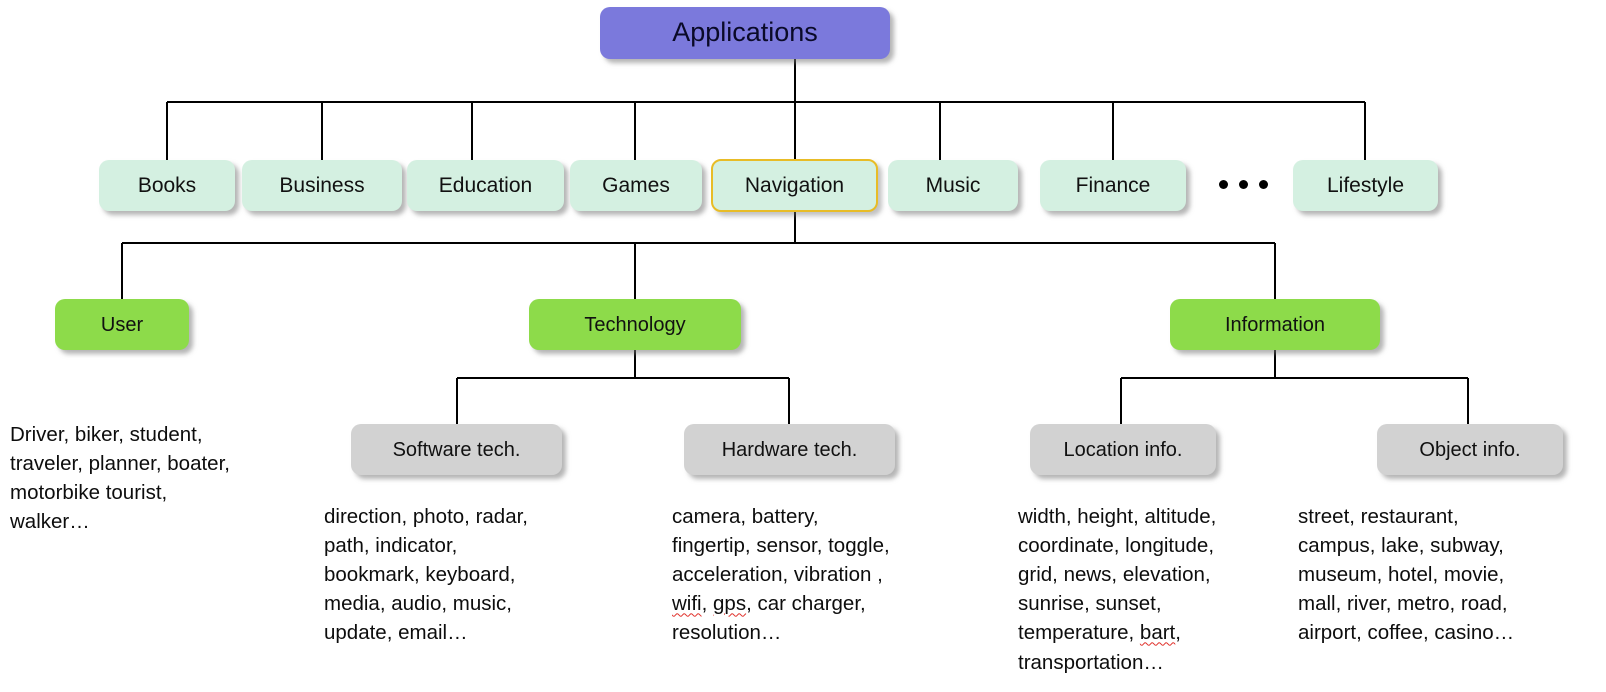 The image size is (1606, 692). I want to click on node-category-music-label: Music, so click(953, 185).